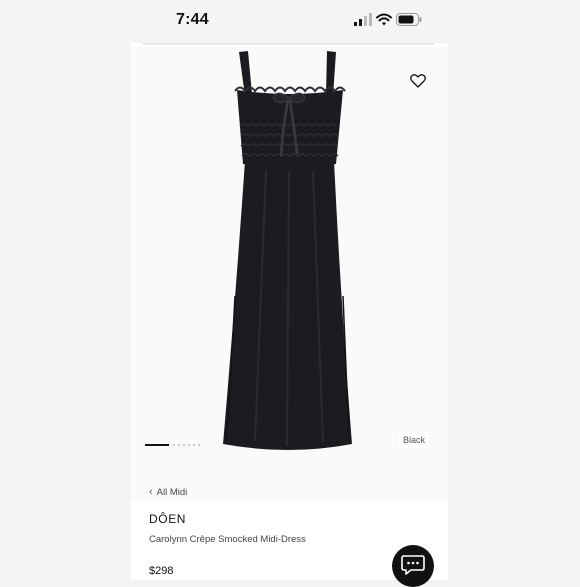 The image size is (580, 587). I want to click on status-bar: 7:44, so click(290, 21).